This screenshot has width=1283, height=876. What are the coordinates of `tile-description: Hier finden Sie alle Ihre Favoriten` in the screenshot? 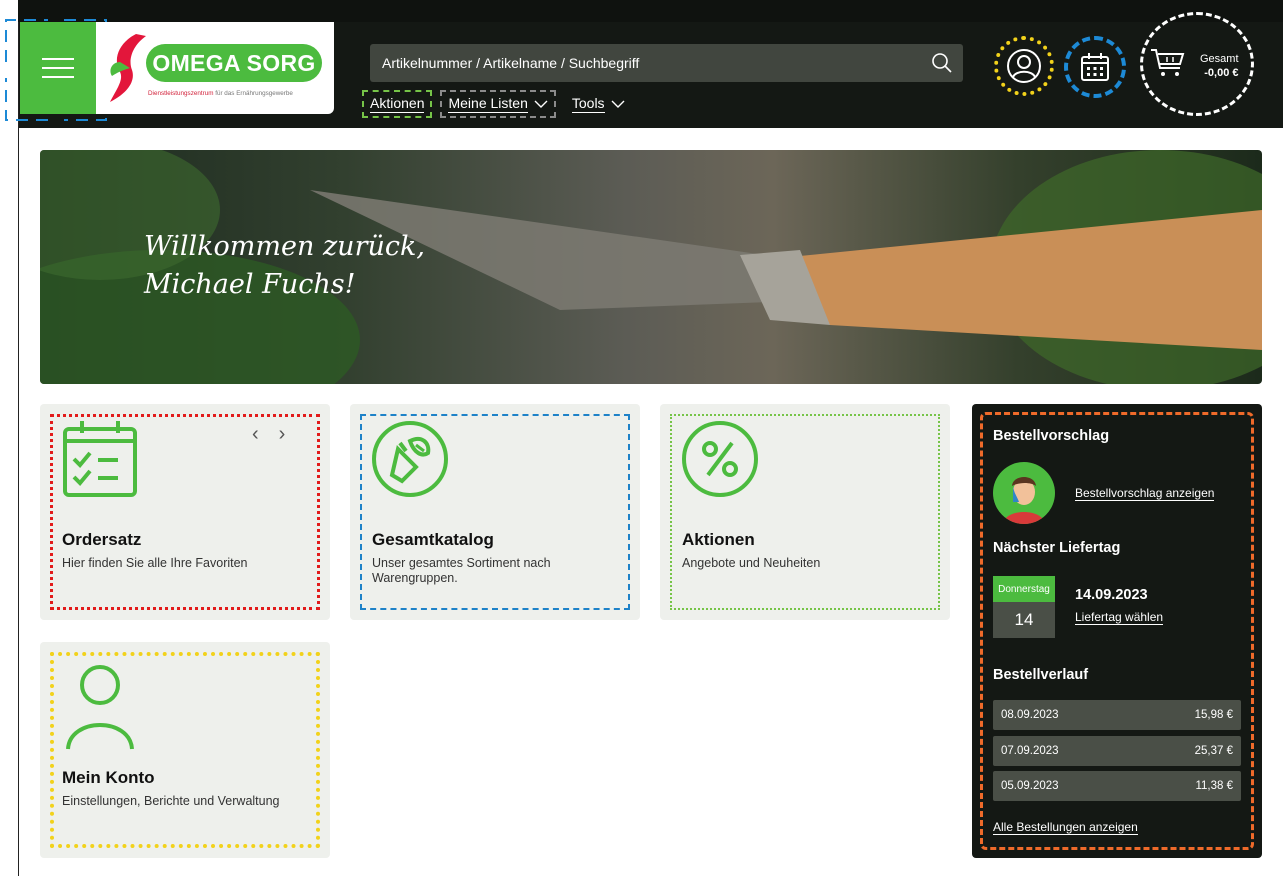 It's located at (155, 563).